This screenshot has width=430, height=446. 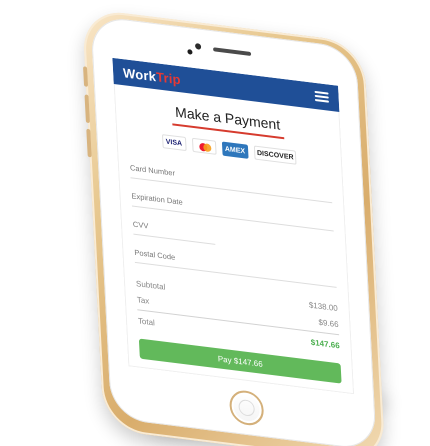 What do you see at coordinates (174, 143) in the screenshot?
I see `visa-card-icon: VISA` at bounding box center [174, 143].